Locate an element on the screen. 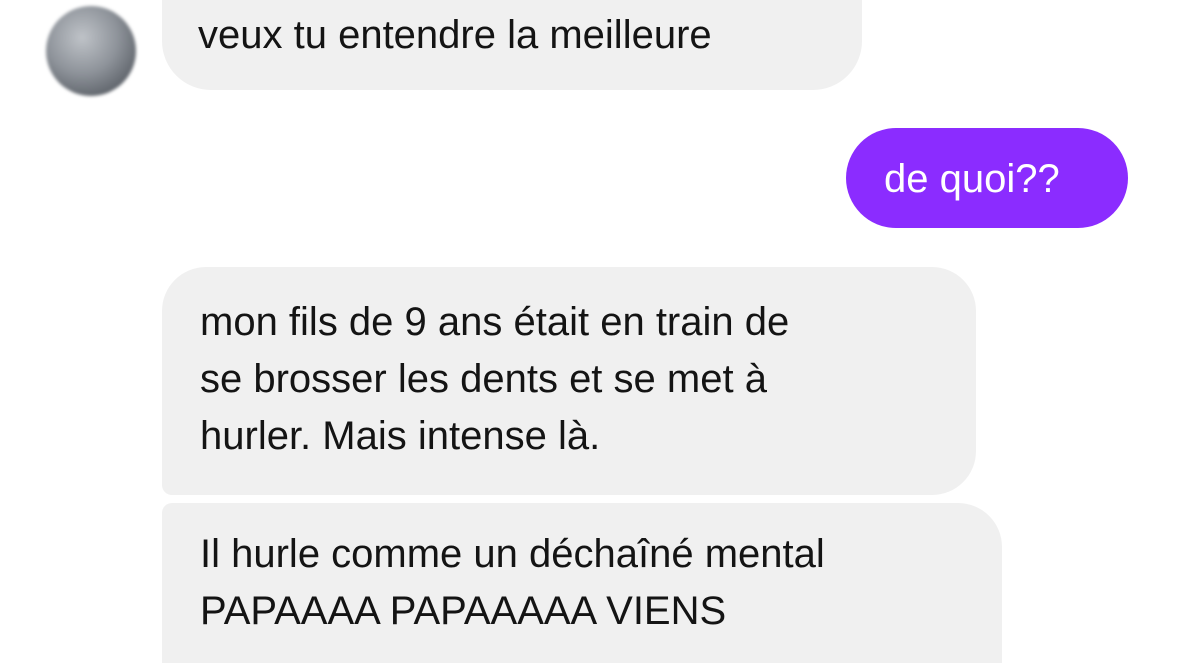 The height and width of the screenshot is (663, 1200). outgoing-message-bubble: de quoi?? is located at coordinates (987, 178).